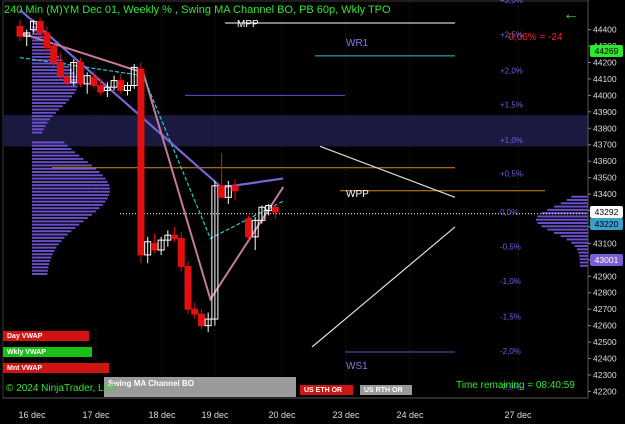 The width and height of the screenshot is (625, 424). I want to click on y-tick-label: 42300, so click(605, 375).